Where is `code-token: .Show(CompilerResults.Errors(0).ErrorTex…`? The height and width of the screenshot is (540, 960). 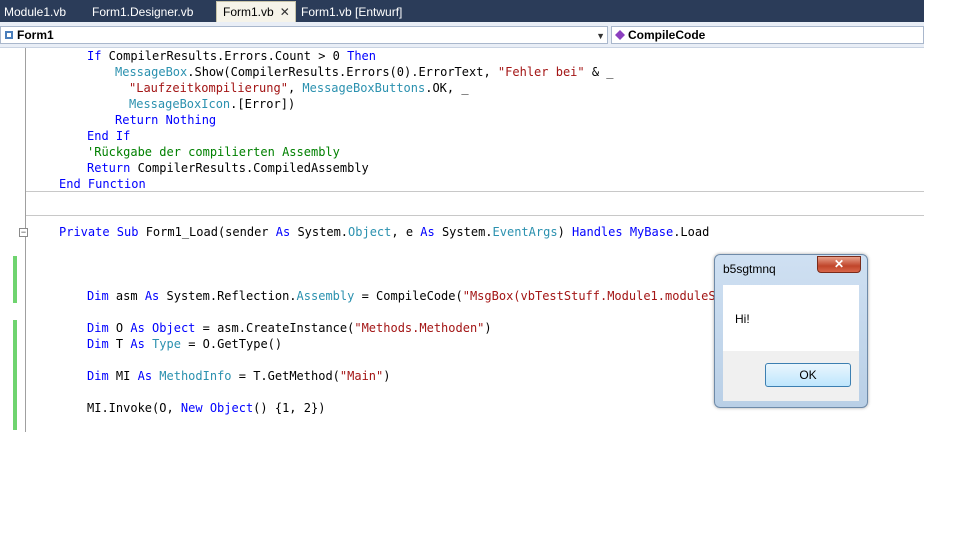 code-token: .Show(CompilerResults.Errors(0).ErrorTex… is located at coordinates (342, 72).